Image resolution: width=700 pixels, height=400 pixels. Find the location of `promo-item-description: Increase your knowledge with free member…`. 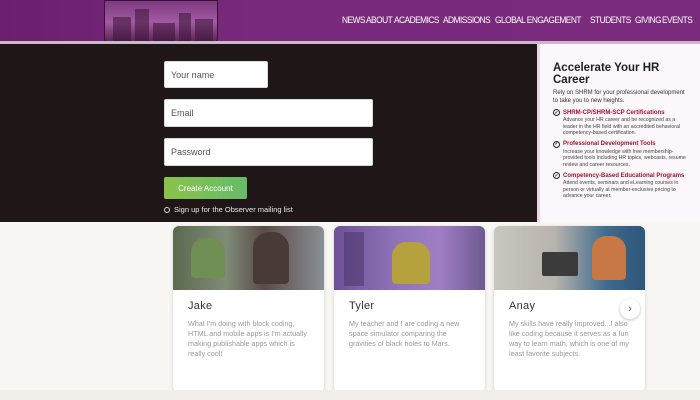

promo-item-description: Increase your knowledge with free member… is located at coordinates (624, 158).